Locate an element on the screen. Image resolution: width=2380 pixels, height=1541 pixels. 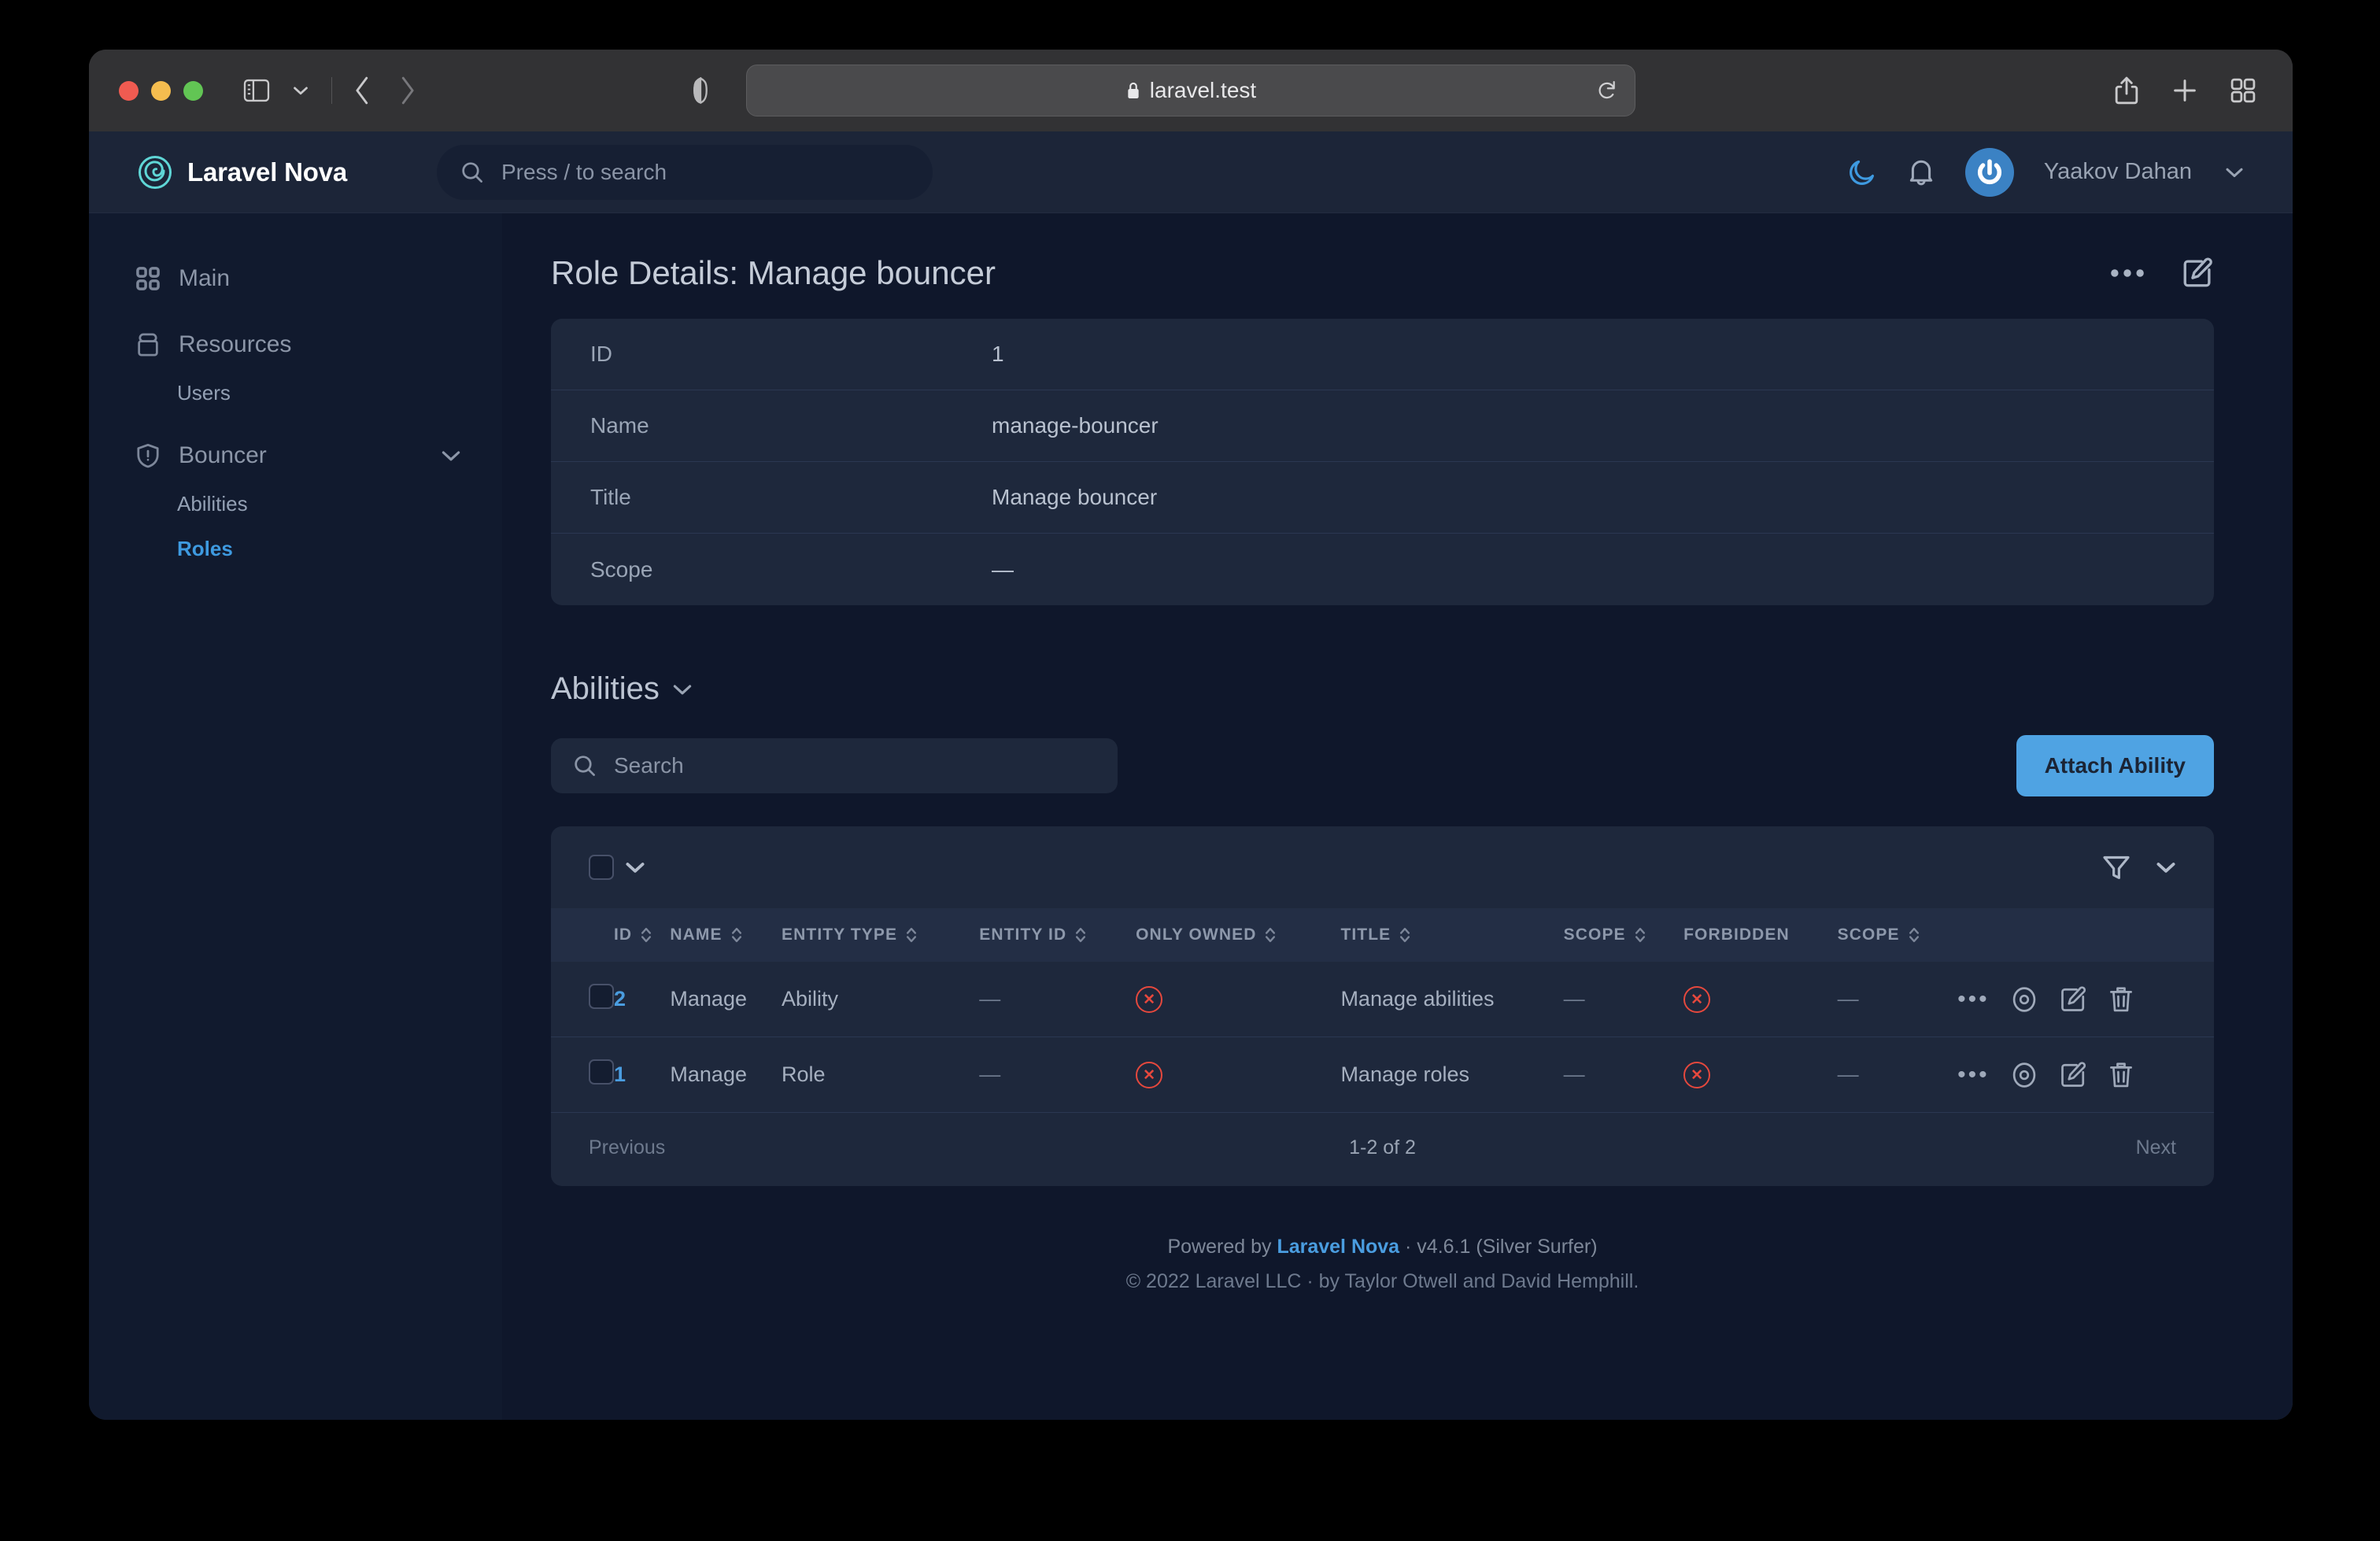
sidebar-toggle-icon is located at coordinates (256, 90).